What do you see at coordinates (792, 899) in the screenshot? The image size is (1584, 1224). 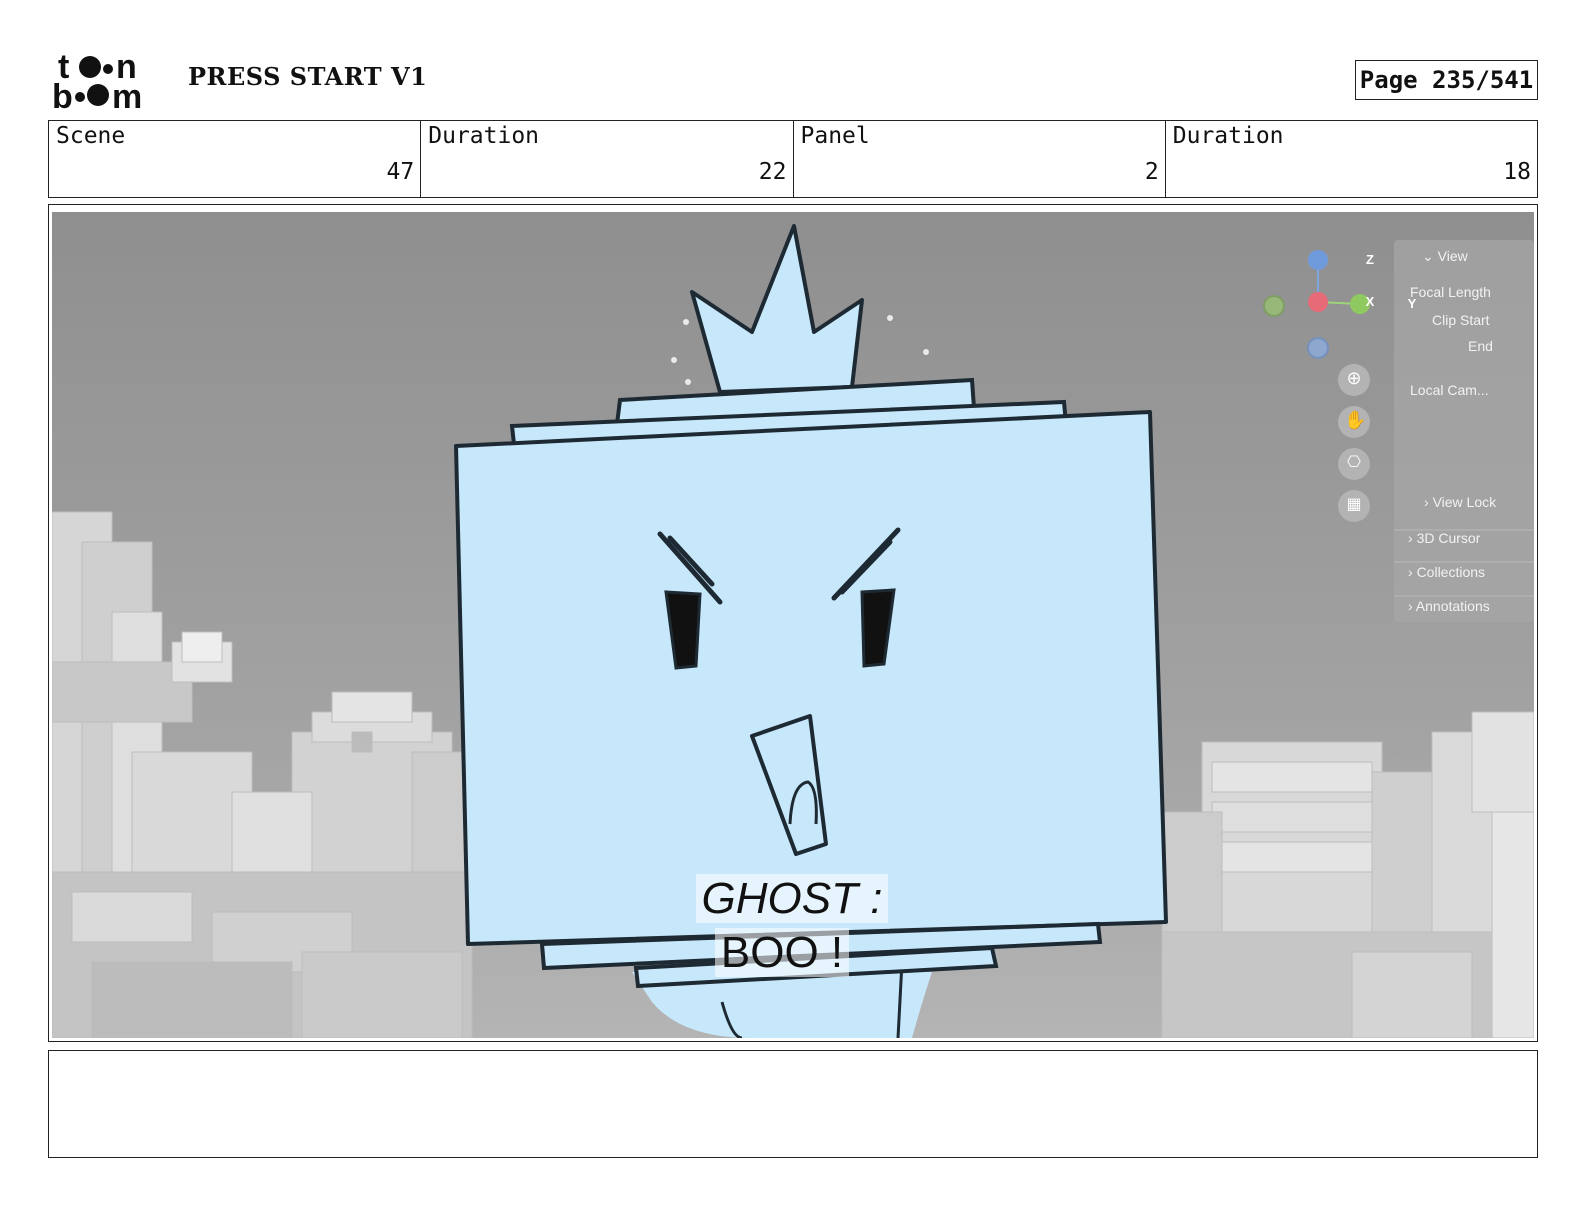 I see `dialog-speaker: GHOST :` at bounding box center [792, 899].